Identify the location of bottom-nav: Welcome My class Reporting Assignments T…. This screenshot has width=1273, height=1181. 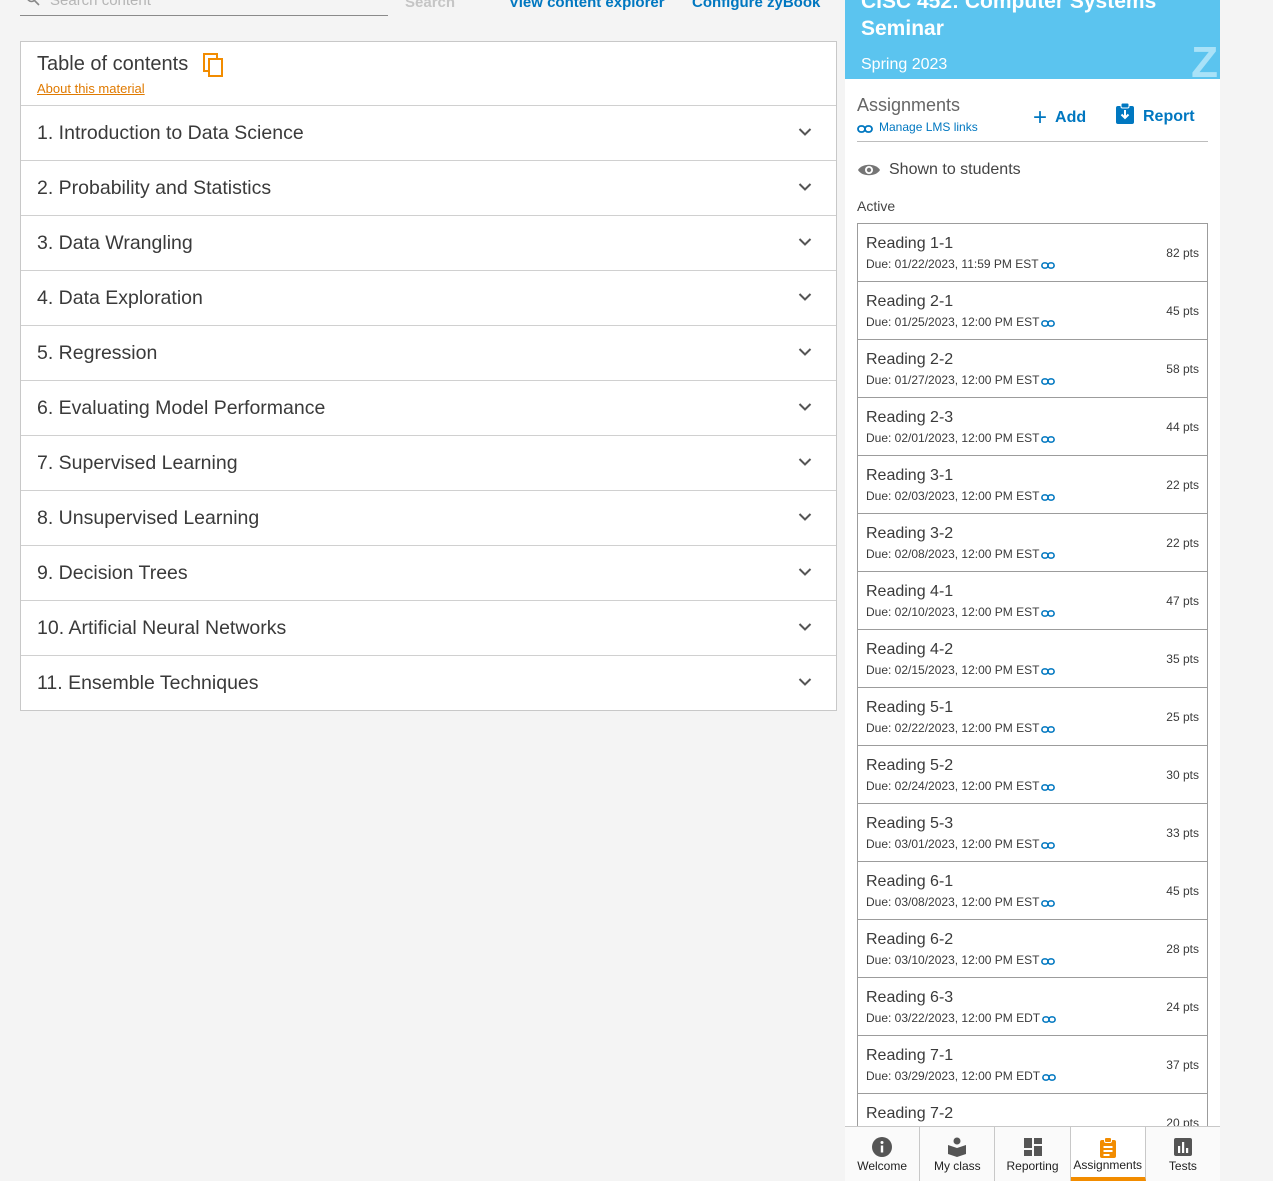
(1032, 1153).